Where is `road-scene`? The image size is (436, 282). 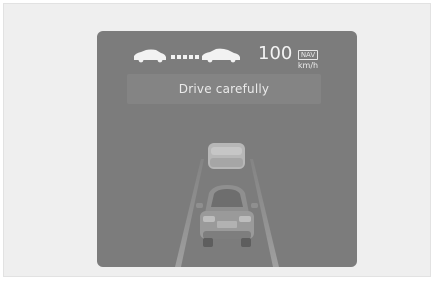
road-scene is located at coordinates (227, 205).